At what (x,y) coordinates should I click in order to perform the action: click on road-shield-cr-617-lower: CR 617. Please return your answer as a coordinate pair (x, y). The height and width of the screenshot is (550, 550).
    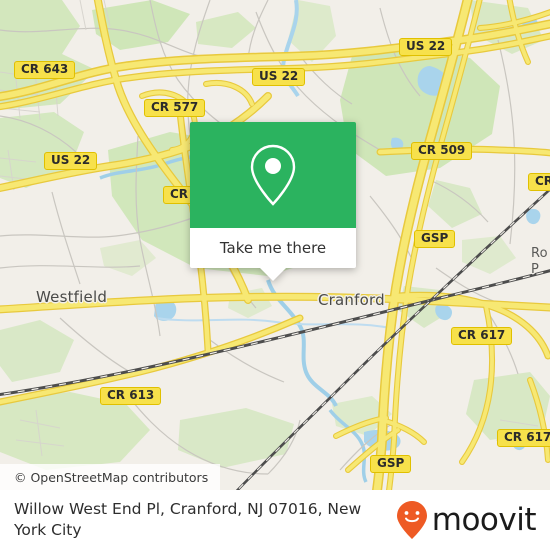
    Looking at the image, I should click on (523, 438).